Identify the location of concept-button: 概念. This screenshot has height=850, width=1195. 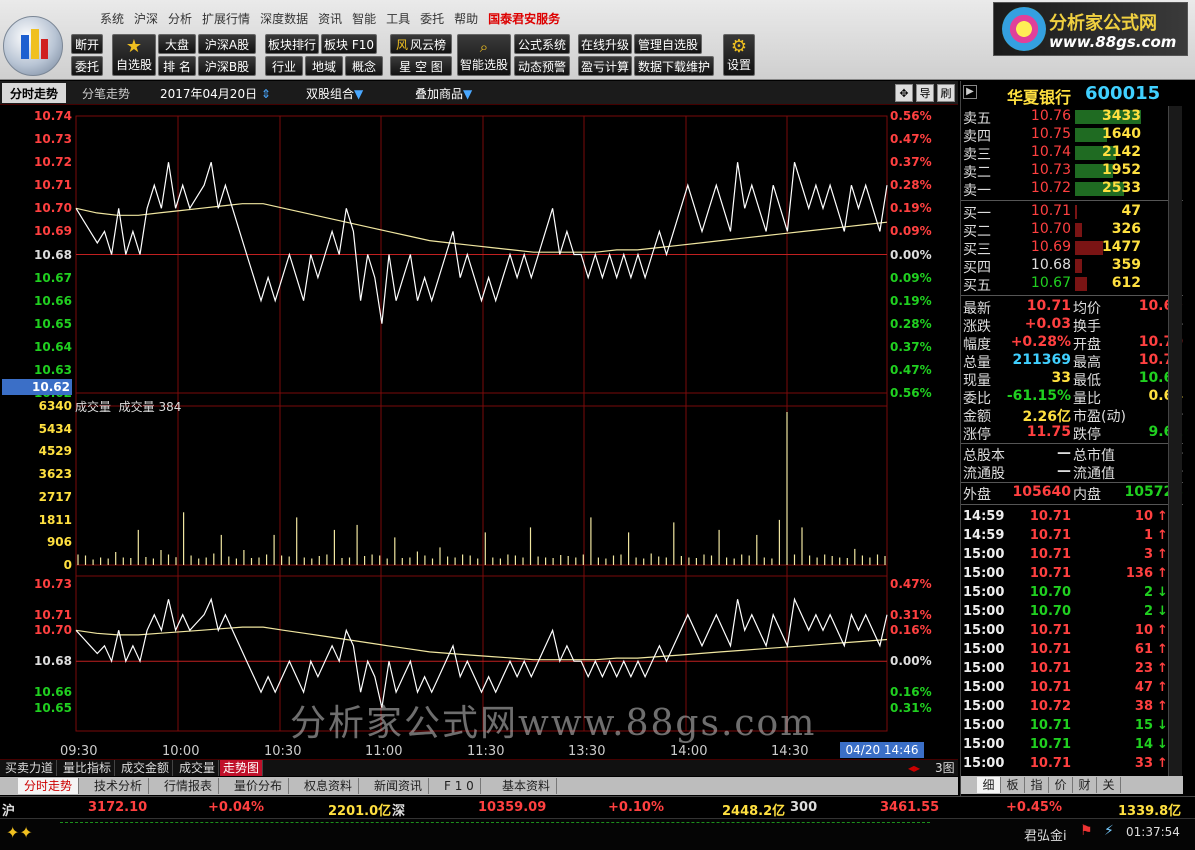
(364, 66).